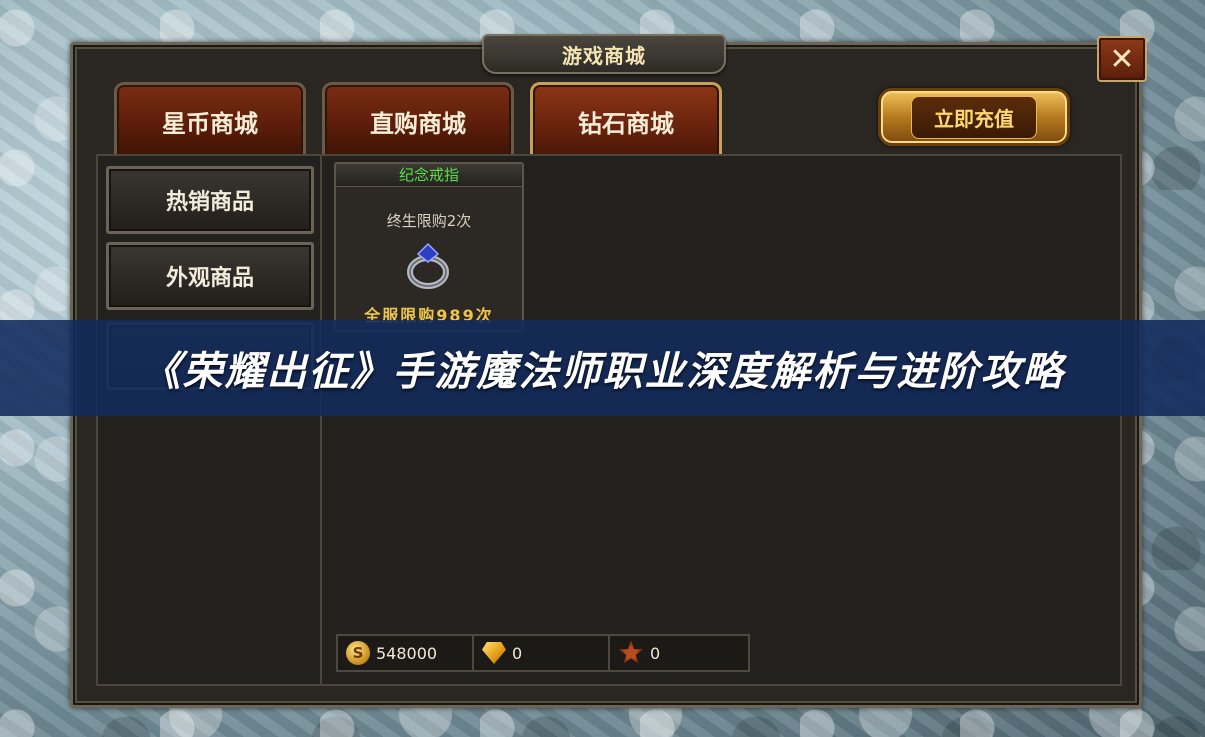 The image size is (1205, 737). I want to click on shop-item-card: 纪念戒指 终生限购2次 全服限购989次, so click(429, 247).